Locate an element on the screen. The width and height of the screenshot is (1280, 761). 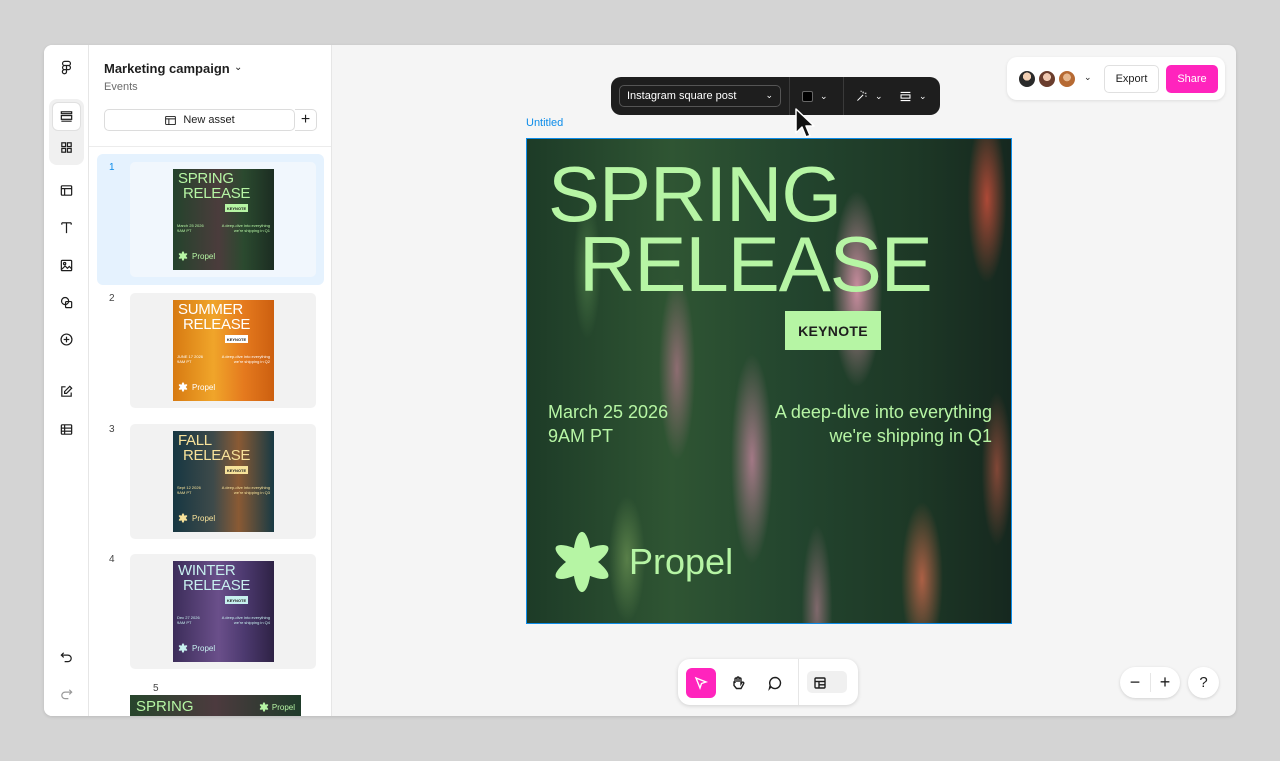
top-right-actions: ⌄ Export Share is located at coordinates (1116, 78).